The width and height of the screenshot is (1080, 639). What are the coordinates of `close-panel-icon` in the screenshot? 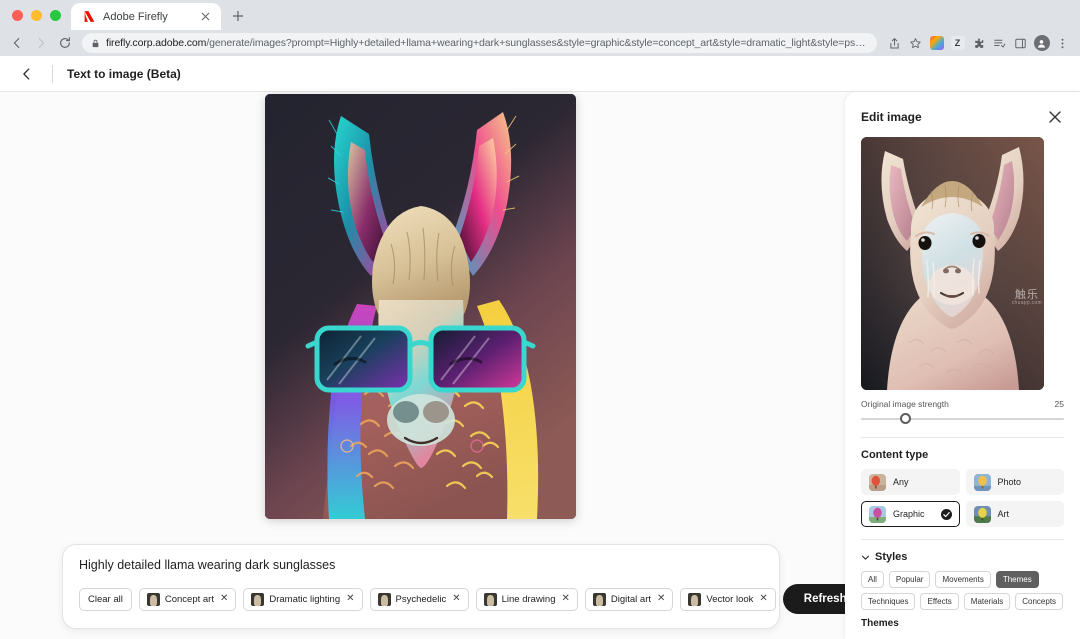 It's located at (1055, 117).